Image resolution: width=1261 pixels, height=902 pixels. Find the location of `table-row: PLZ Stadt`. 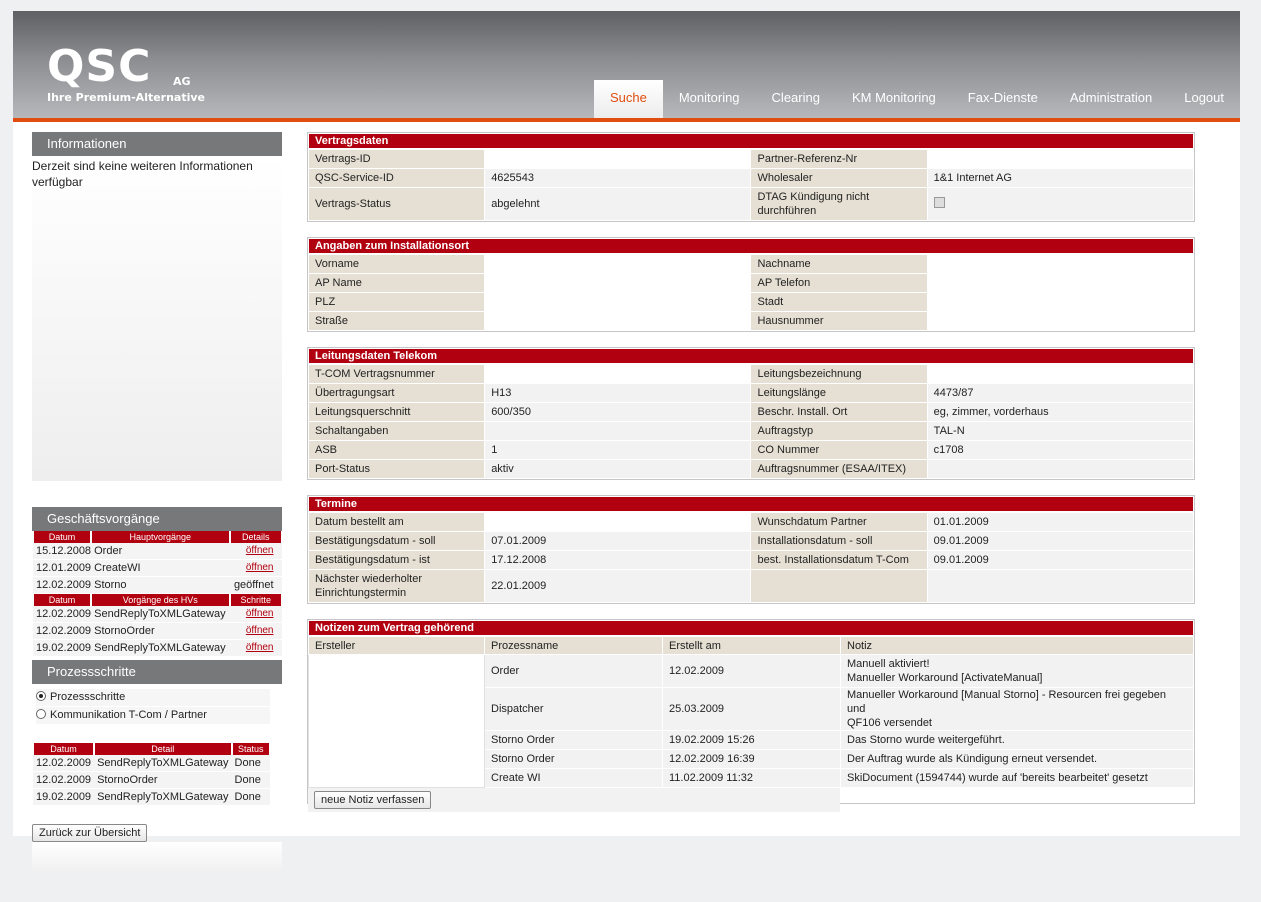

table-row: PLZ Stadt is located at coordinates (751, 302).